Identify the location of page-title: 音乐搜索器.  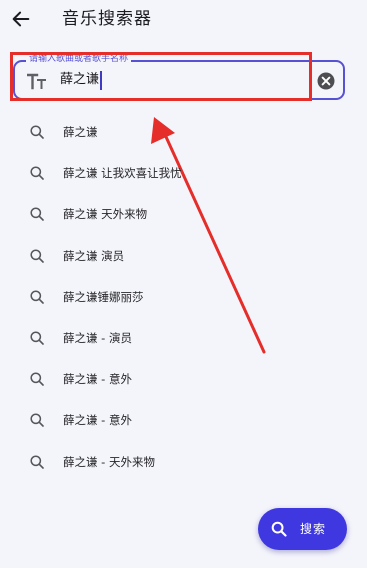
(107, 19).